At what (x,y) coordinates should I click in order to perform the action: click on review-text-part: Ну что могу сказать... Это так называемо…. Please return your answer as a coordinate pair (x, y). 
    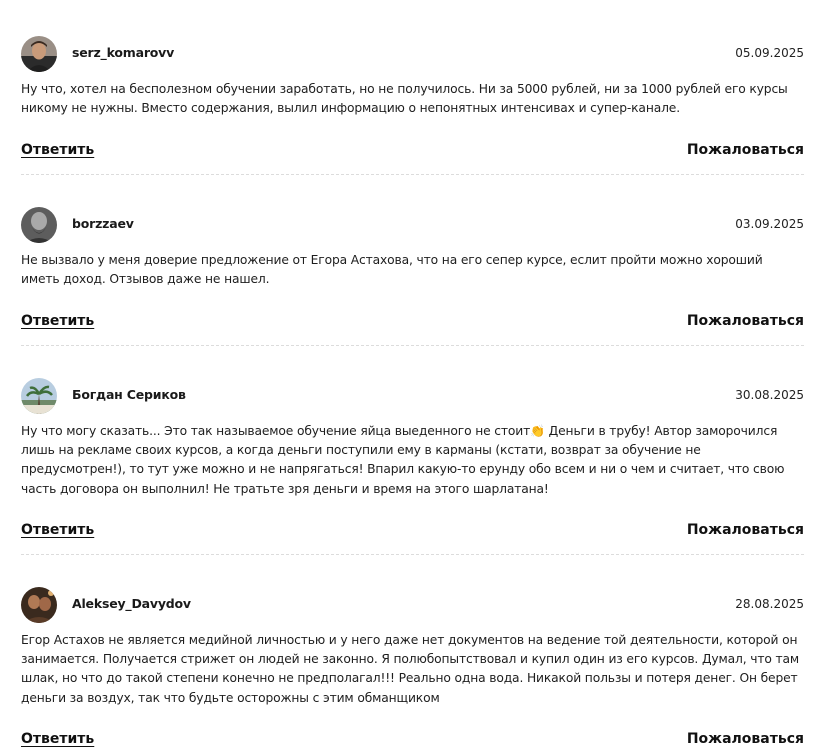
    Looking at the image, I should click on (276, 431).